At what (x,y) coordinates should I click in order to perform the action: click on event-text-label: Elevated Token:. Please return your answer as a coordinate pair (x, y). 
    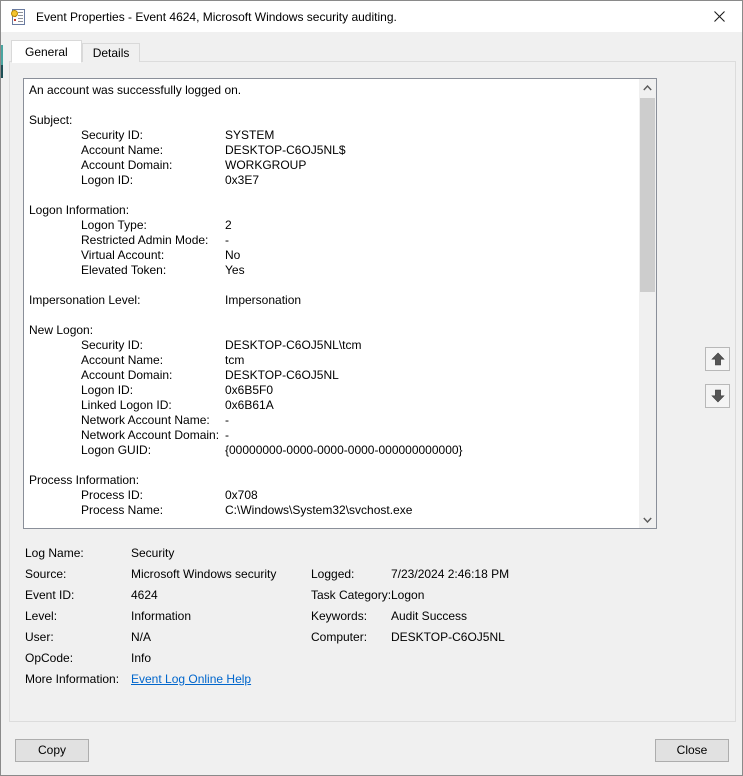
    Looking at the image, I should click on (124, 270).